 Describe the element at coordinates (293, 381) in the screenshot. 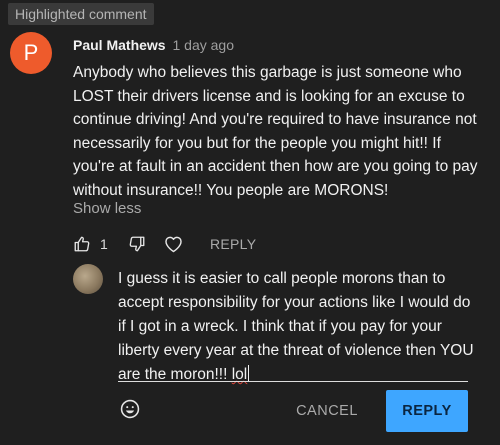

I see `reply-input-underline` at that location.